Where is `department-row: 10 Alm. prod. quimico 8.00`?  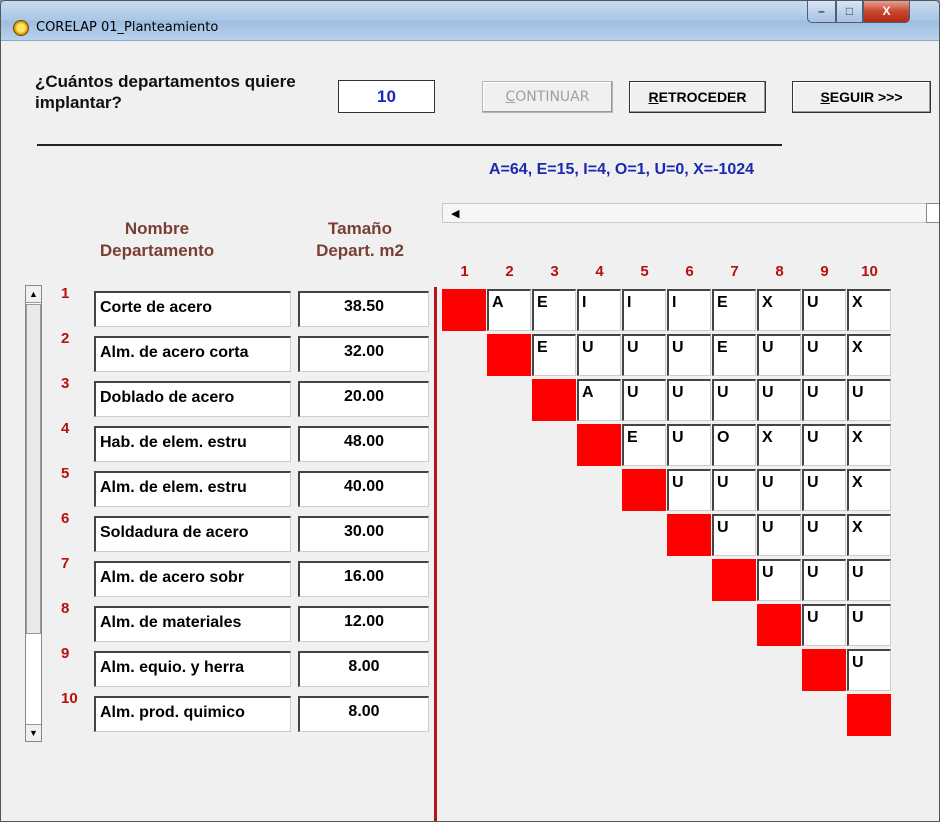
department-row: 10 Alm. prod. quimico 8.00 is located at coordinates (221, 712).